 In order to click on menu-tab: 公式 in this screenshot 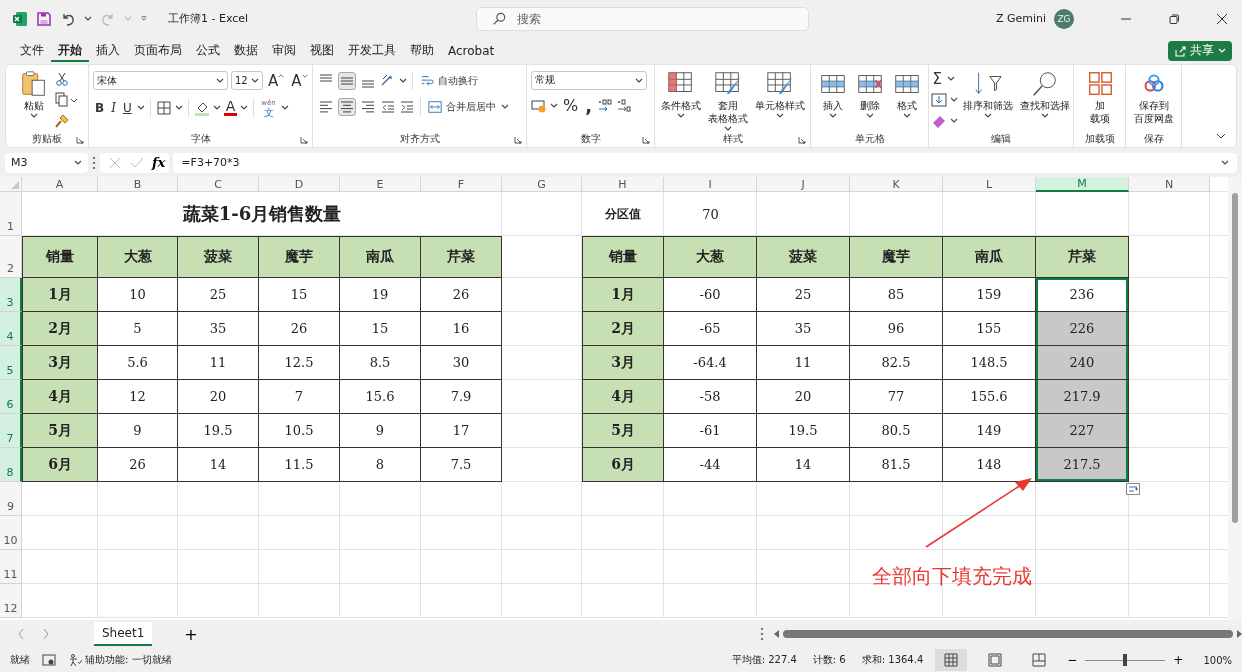, I will do `click(208, 51)`.